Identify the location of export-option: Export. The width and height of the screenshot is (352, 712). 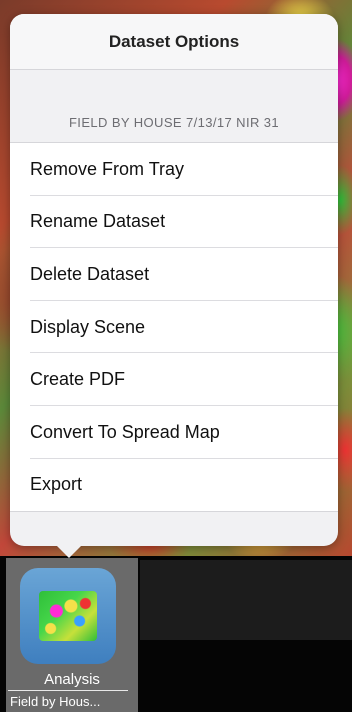
(174, 485).